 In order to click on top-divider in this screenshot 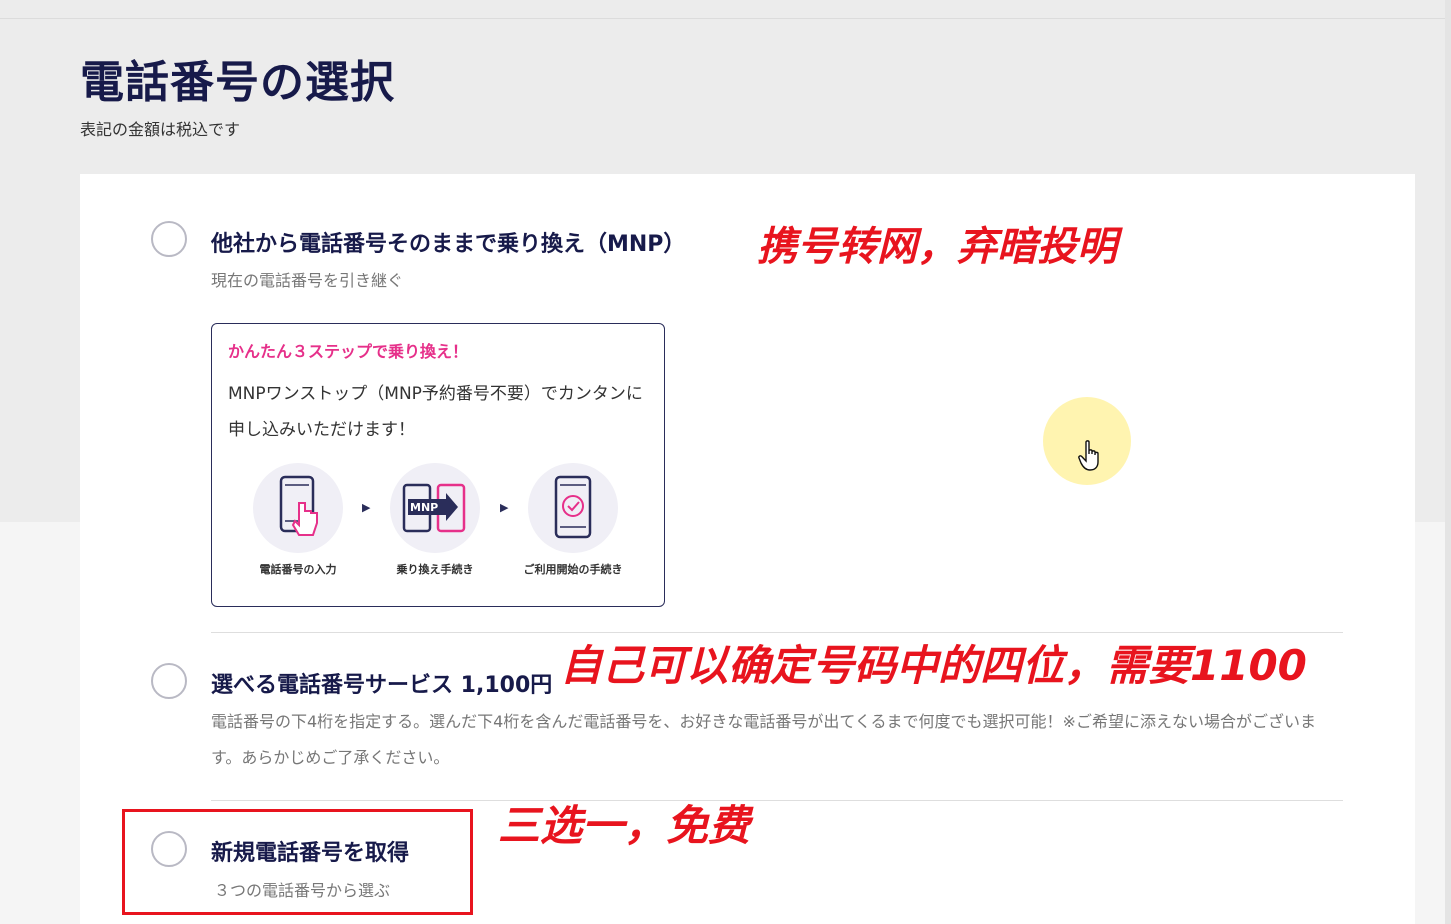, I will do `click(725, 18)`.